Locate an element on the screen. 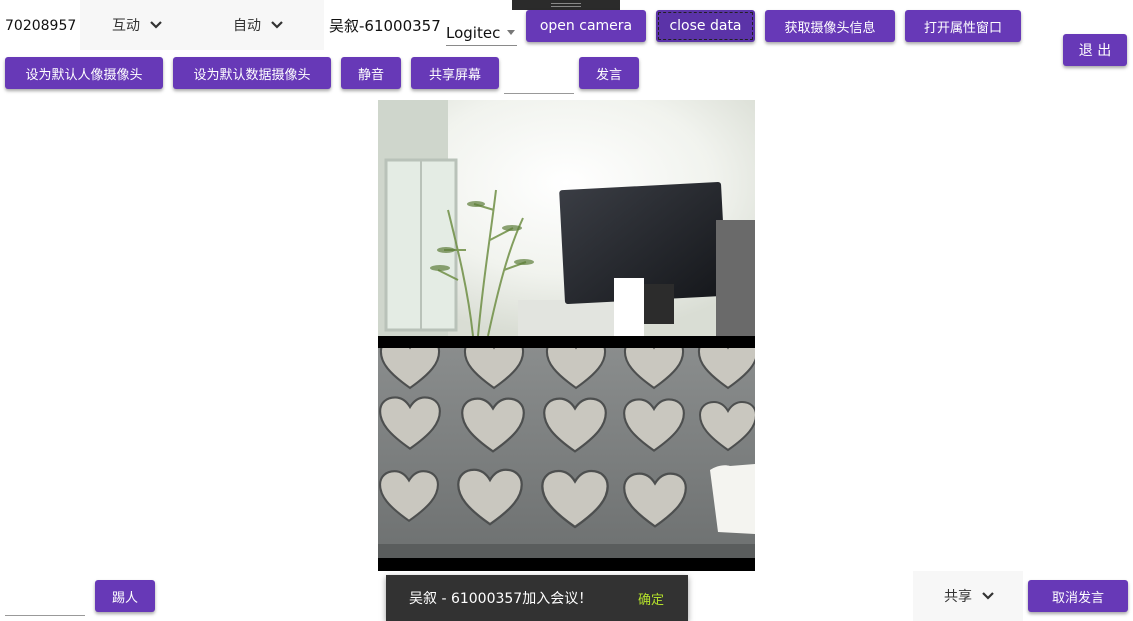 The width and height of the screenshot is (1133, 621). grip-icon is located at coordinates (566, 5).